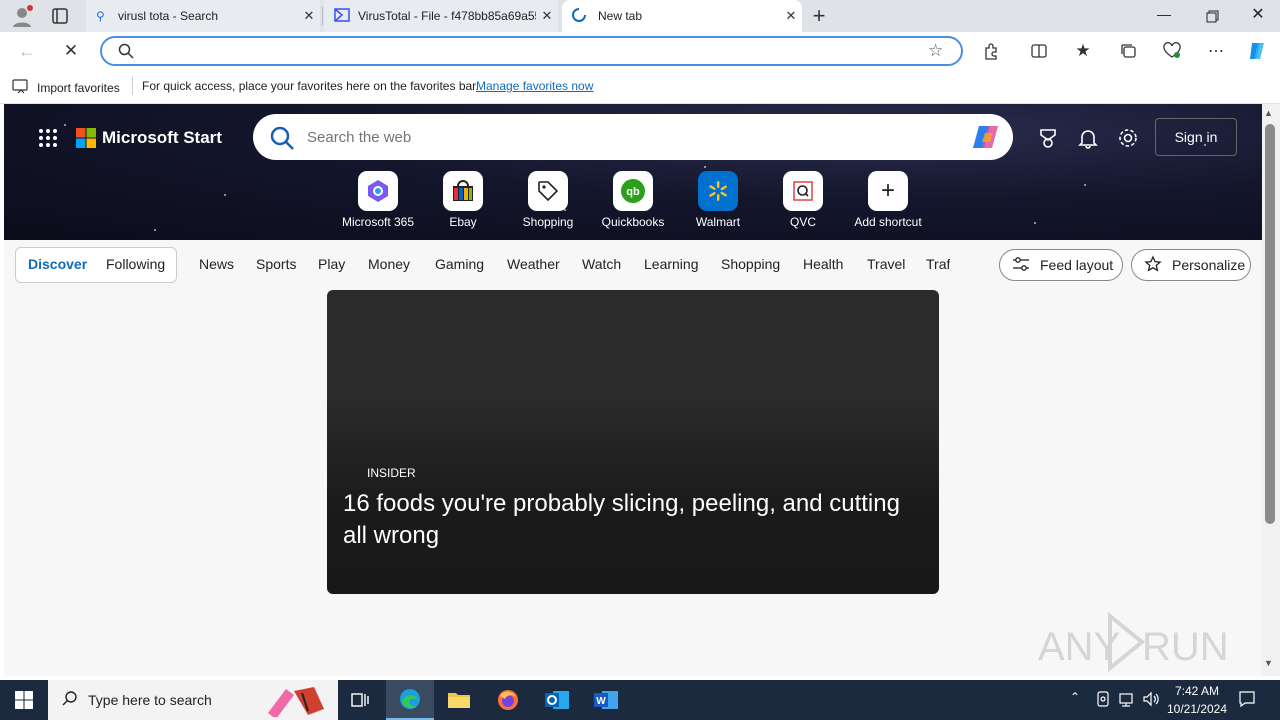 The image size is (1280, 720). I want to click on shortcut-add: + Add shortcut, so click(888, 200).